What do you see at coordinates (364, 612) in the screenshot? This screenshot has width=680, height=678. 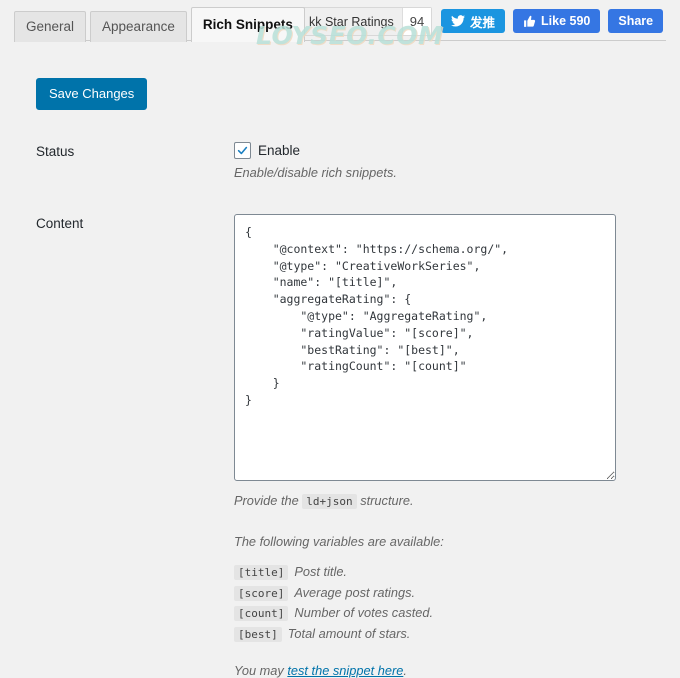 I see `variable-description: Number of votes casted.` at bounding box center [364, 612].